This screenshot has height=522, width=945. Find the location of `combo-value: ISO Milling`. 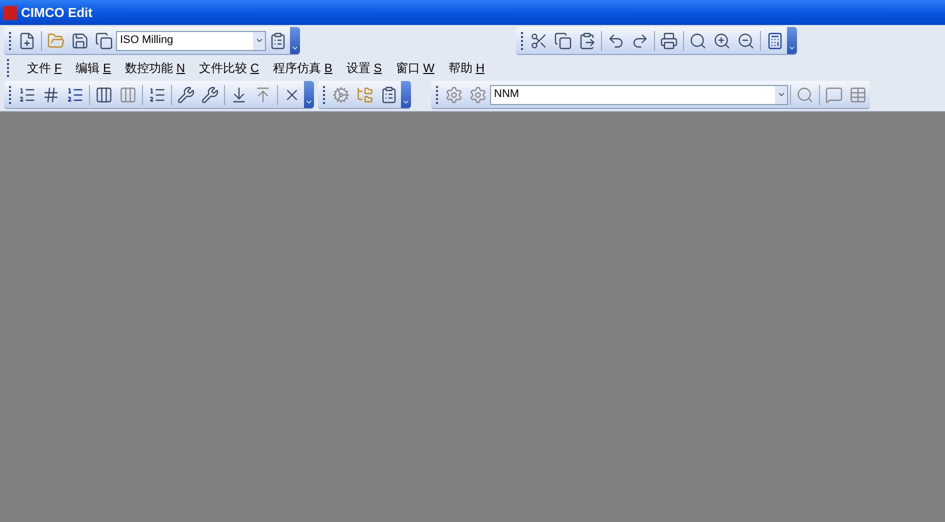

combo-value: ISO Milling is located at coordinates (146, 40).